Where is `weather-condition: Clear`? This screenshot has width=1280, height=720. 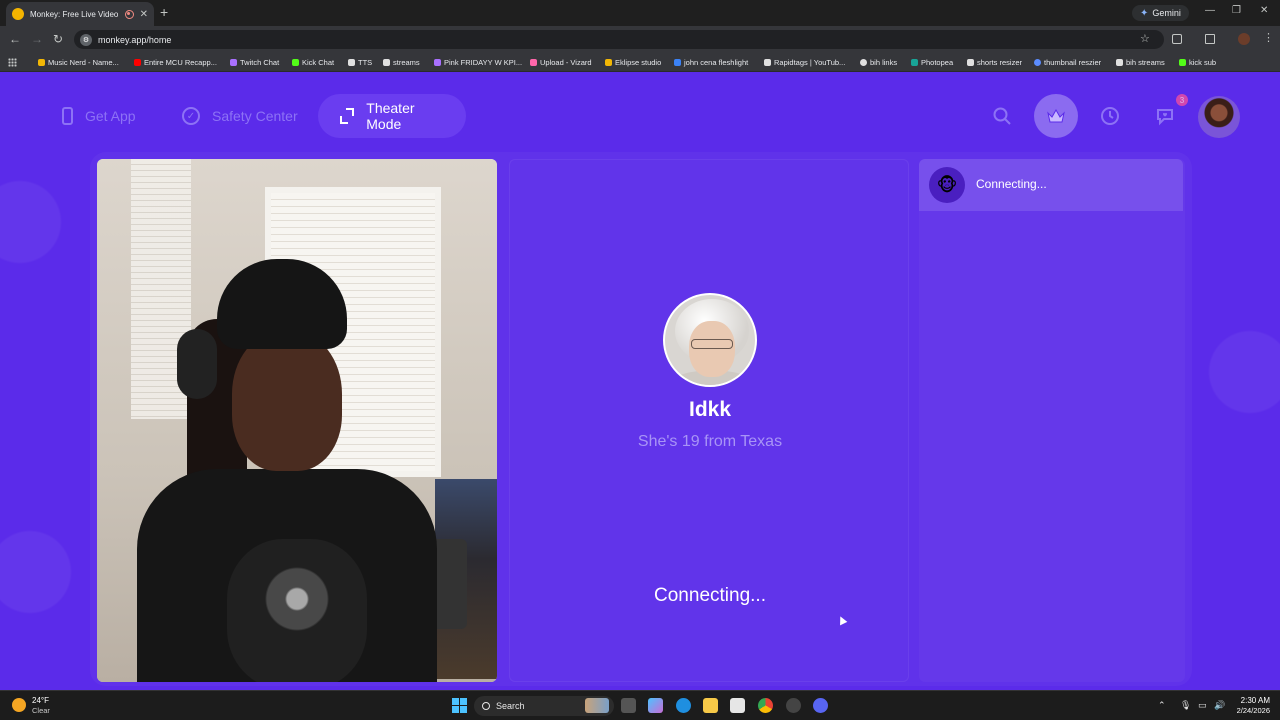
weather-condition: Clear is located at coordinates (41, 710).